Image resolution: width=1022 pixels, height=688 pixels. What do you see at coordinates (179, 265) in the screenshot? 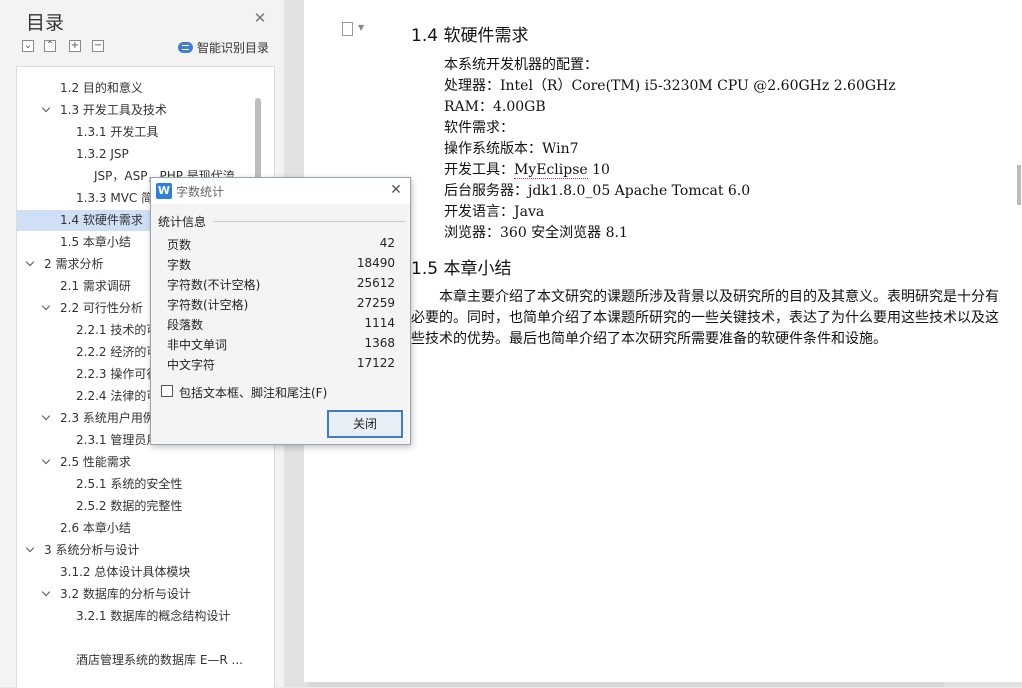
I see `stat-key: 字数` at bounding box center [179, 265].